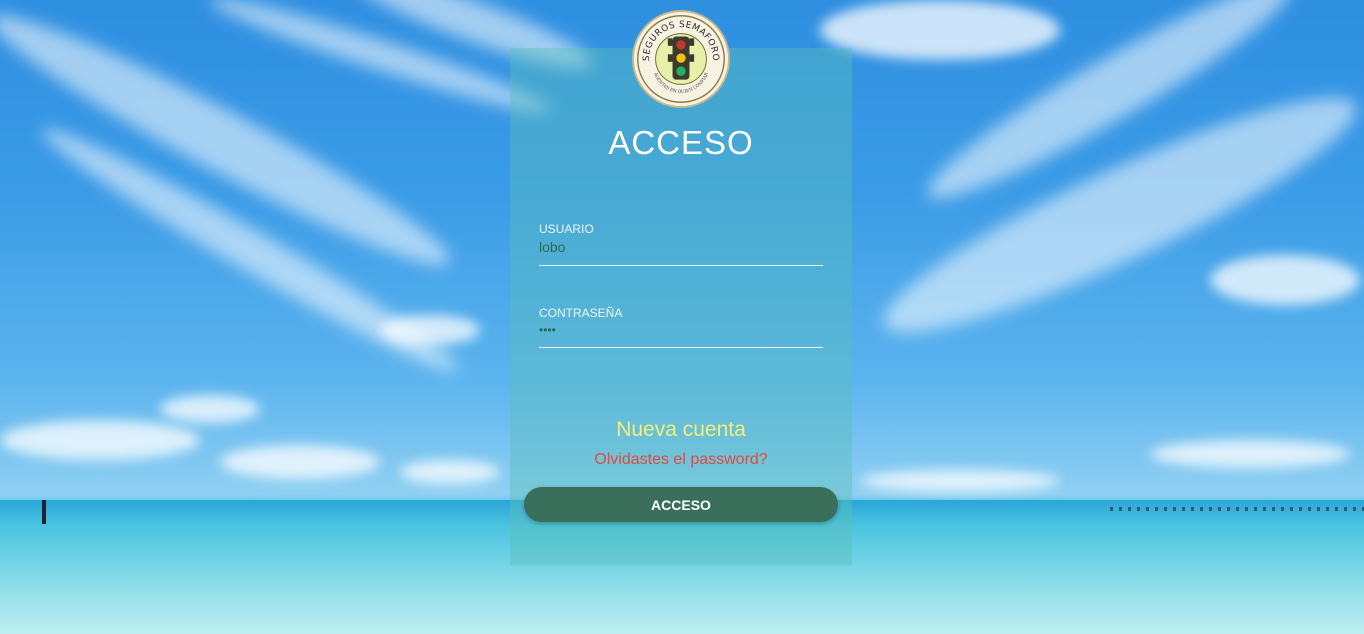  Describe the element at coordinates (681, 504) in the screenshot. I see `login-submit-button: ACCESO` at that location.